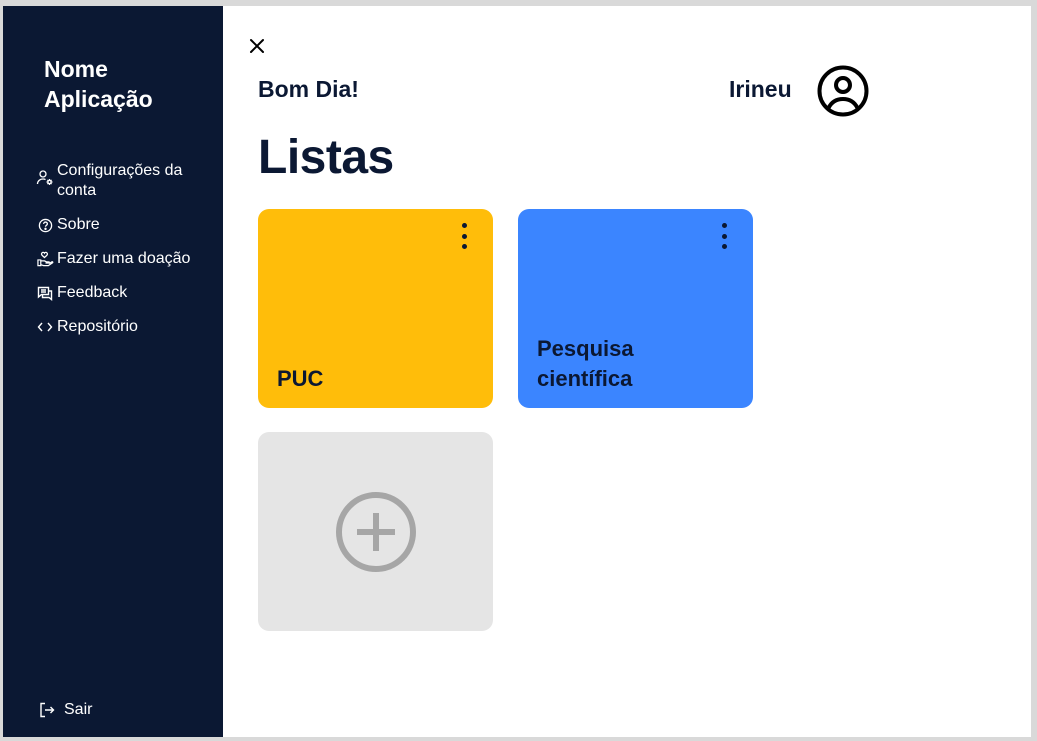  I want to click on sidebar-item-label: Feedback, so click(92, 292).